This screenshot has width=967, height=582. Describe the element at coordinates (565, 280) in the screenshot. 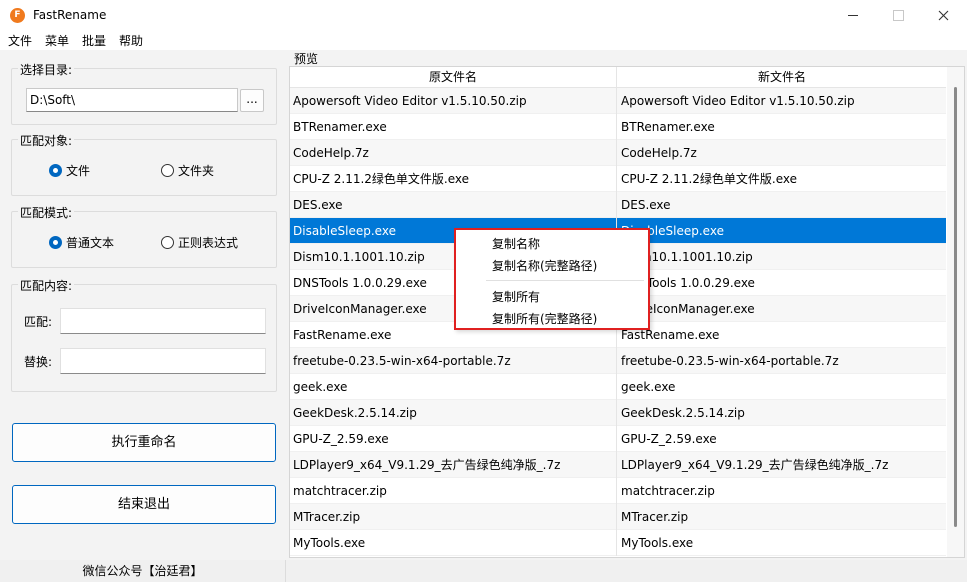

I see `ctx-separator` at that location.